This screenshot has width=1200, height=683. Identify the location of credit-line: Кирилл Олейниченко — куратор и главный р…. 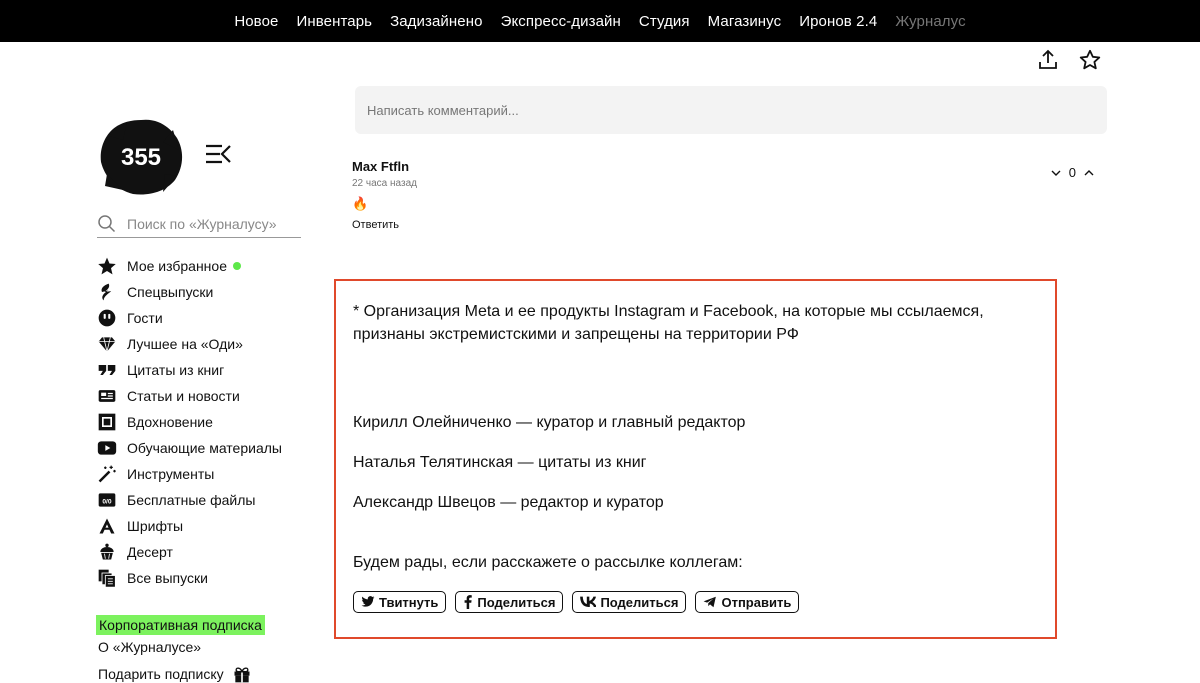
(549, 422).